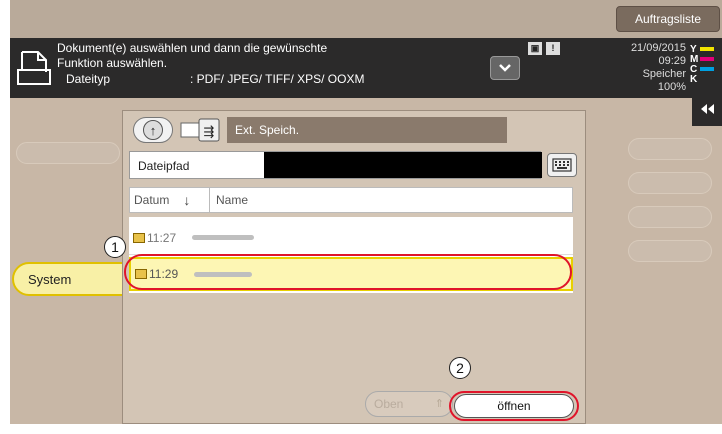 This screenshot has width=722, height=434. Describe the element at coordinates (112, 63) in the screenshot. I see `instruction-line-2: Funktion auswählen.` at that location.